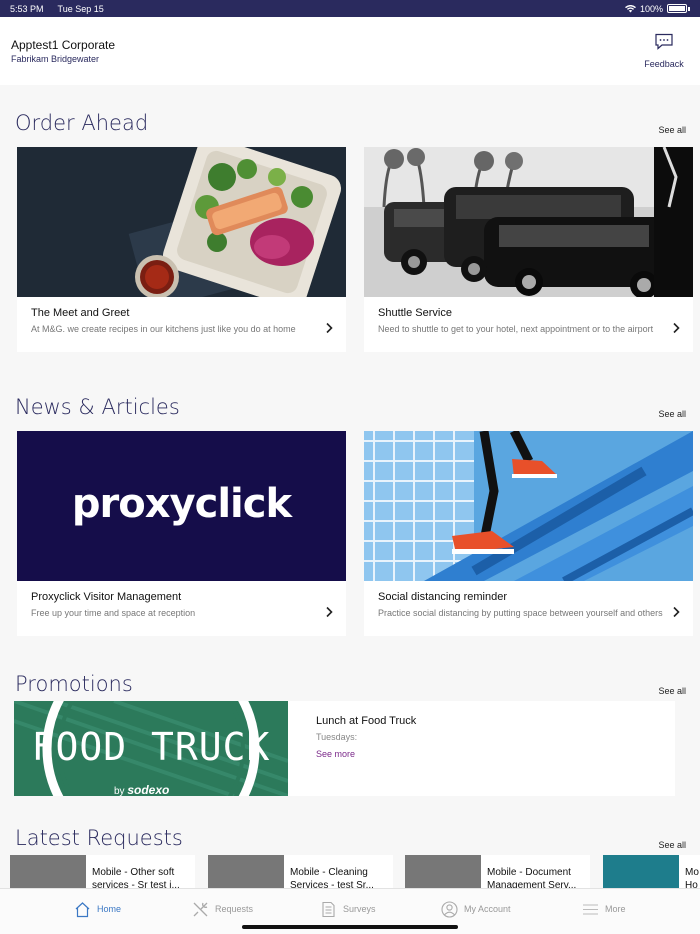 The width and height of the screenshot is (700, 934). What do you see at coordinates (677, 8) in the screenshot?
I see `battery-icon` at bounding box center [677, 8].